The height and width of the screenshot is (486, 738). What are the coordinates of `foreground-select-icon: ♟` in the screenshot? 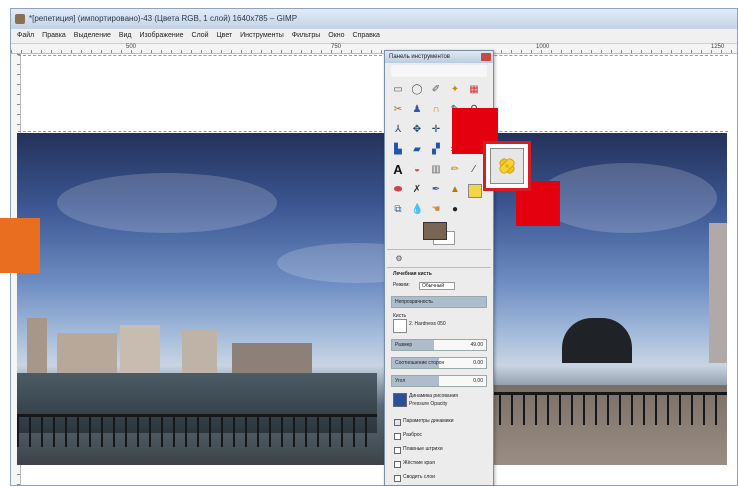 It's located at (417, 110).